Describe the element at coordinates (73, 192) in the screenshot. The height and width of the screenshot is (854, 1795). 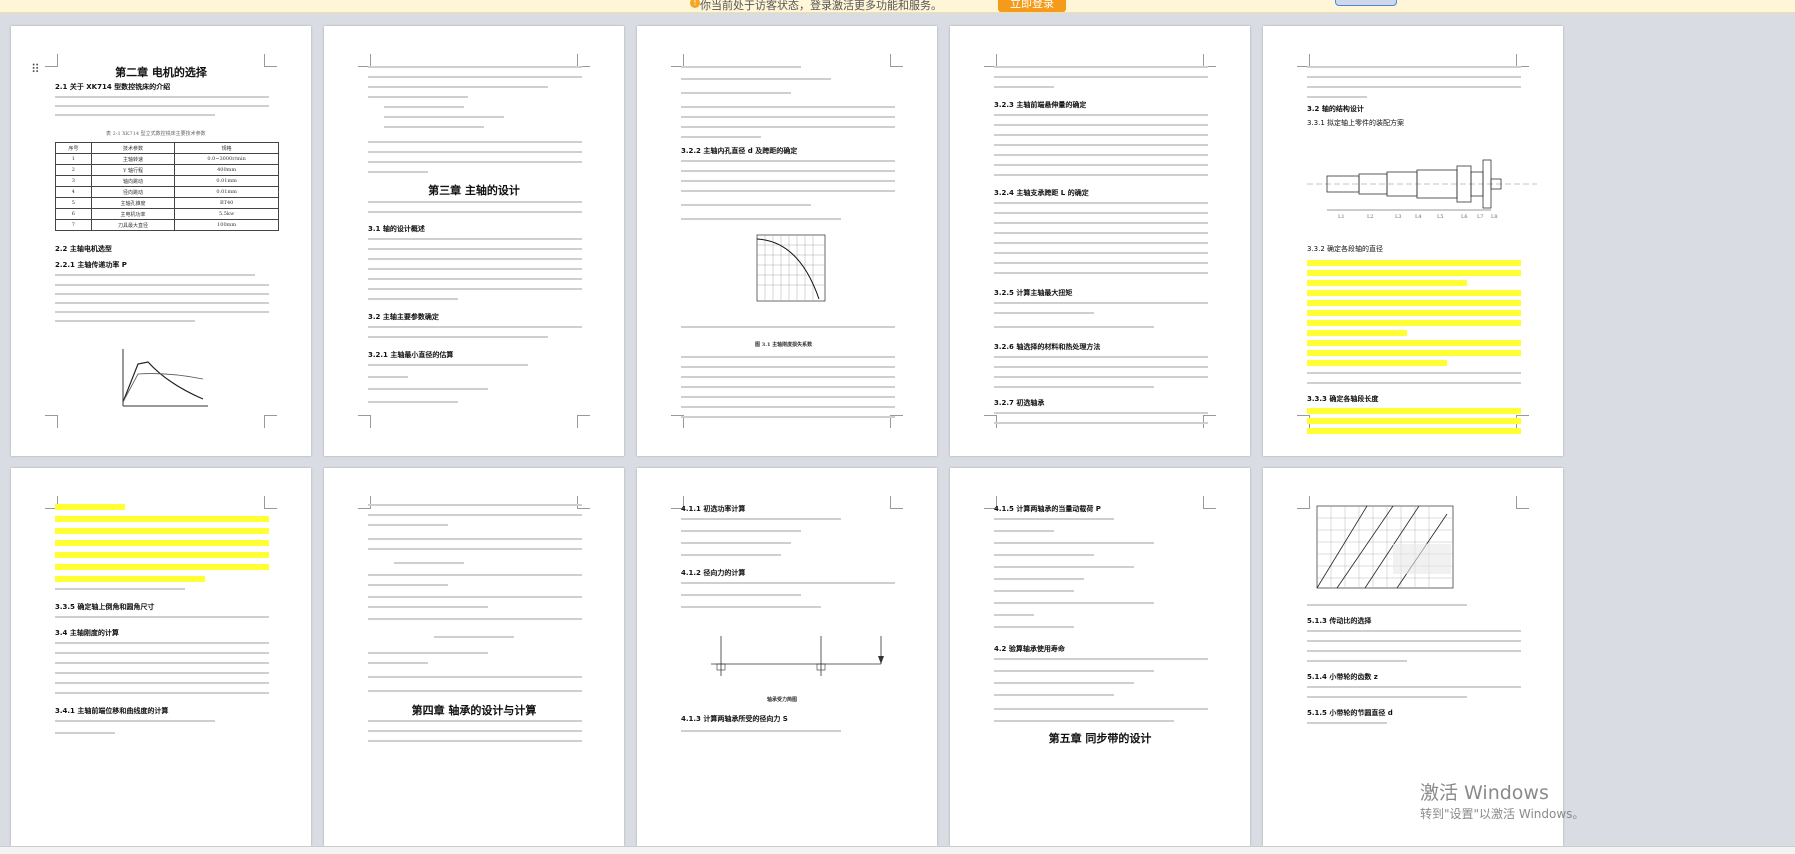
I see `table-cell: 4` at that location.